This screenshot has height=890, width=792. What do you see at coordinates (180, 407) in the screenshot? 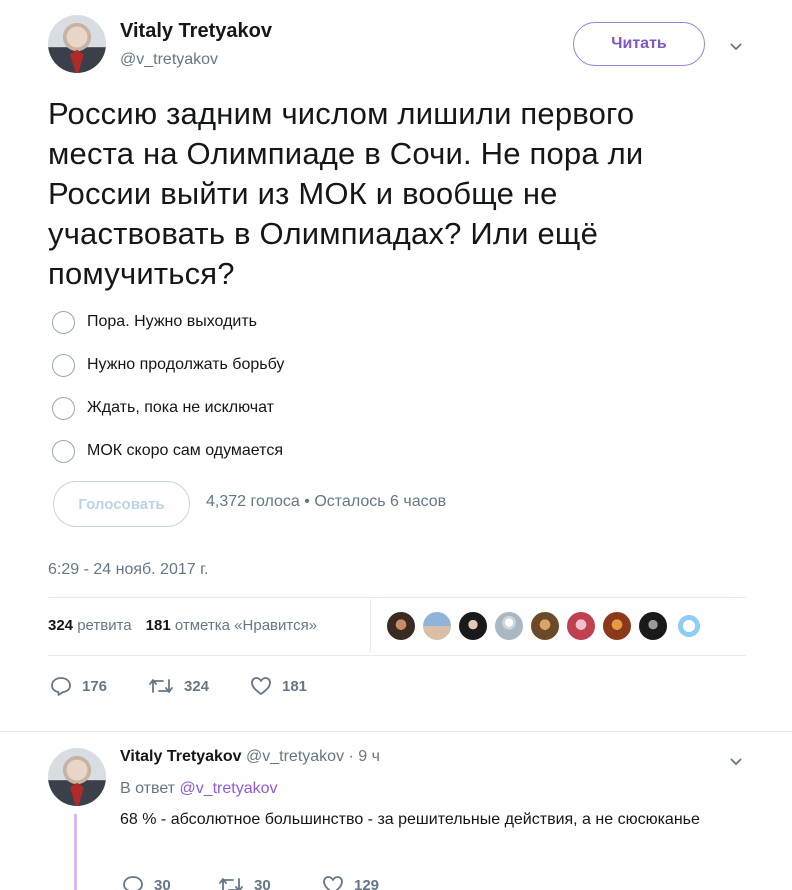
I see `poll-option-label: Ждать, пока не исключат` at bounding box center [180, 407].